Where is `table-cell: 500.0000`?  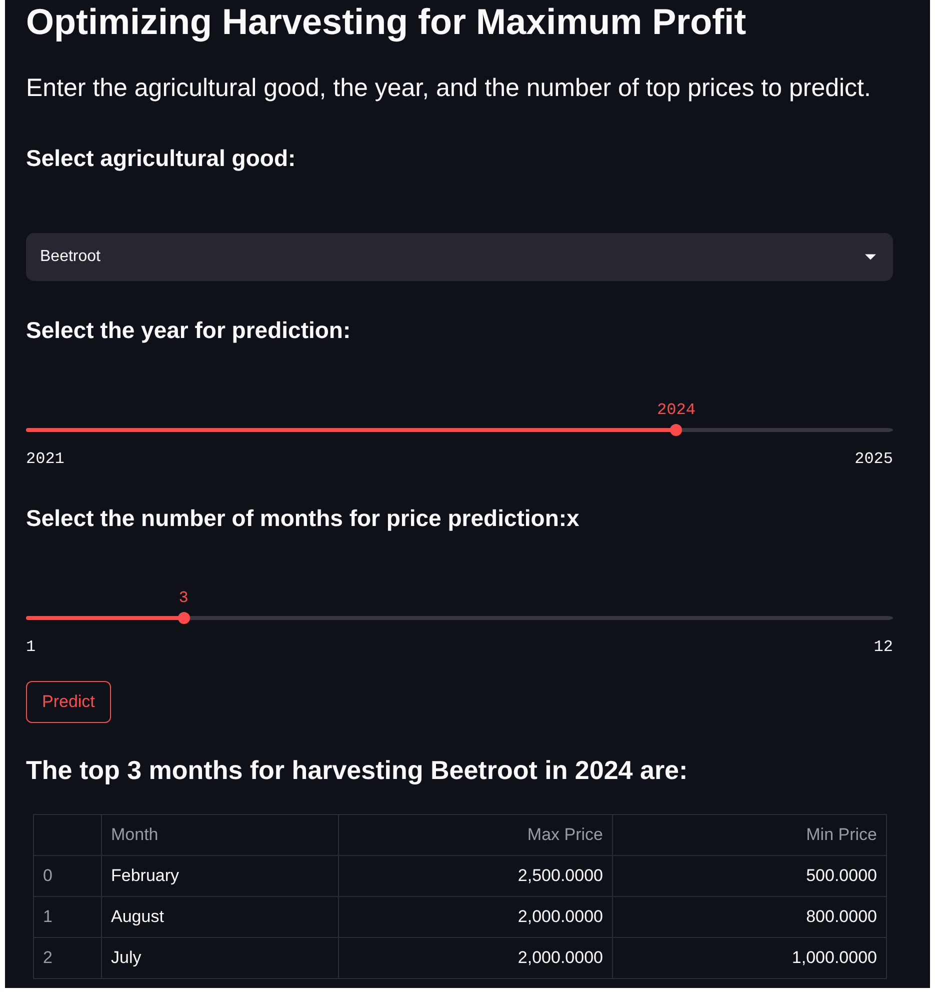 table-cell: 500.0000 is located at coordinates (749, 876).